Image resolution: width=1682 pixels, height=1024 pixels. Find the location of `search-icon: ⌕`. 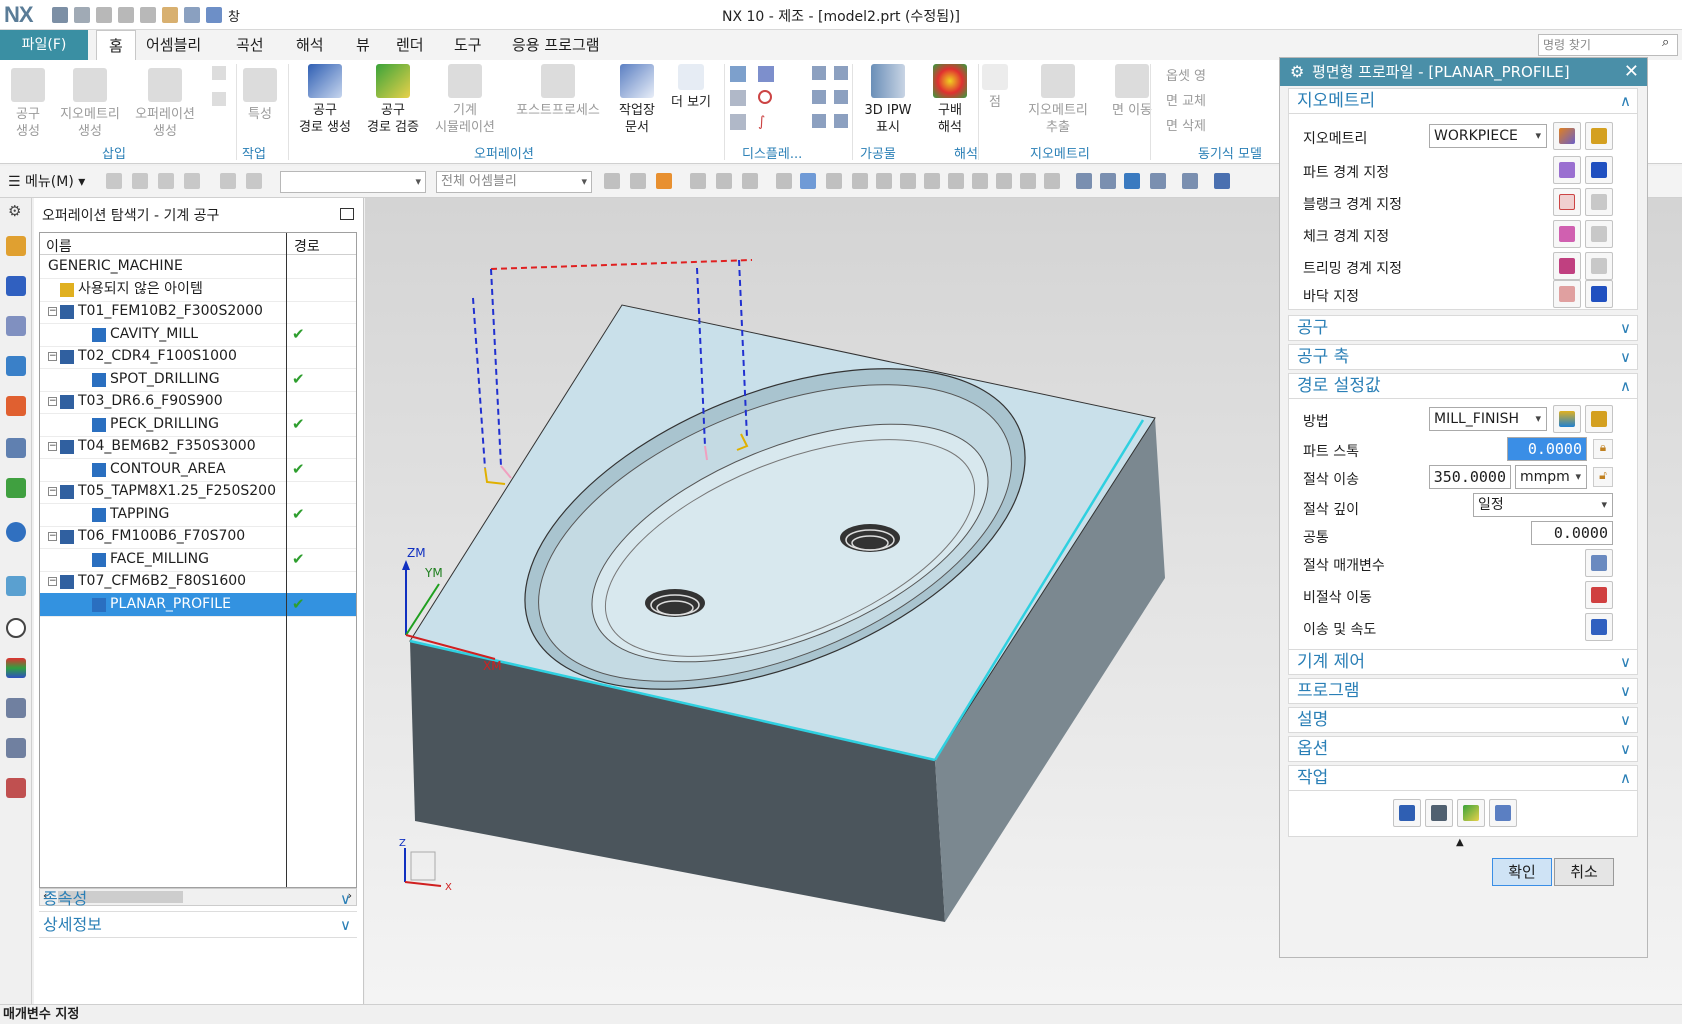

search-icon: ⌕ is located at coordinates (1665, 42).